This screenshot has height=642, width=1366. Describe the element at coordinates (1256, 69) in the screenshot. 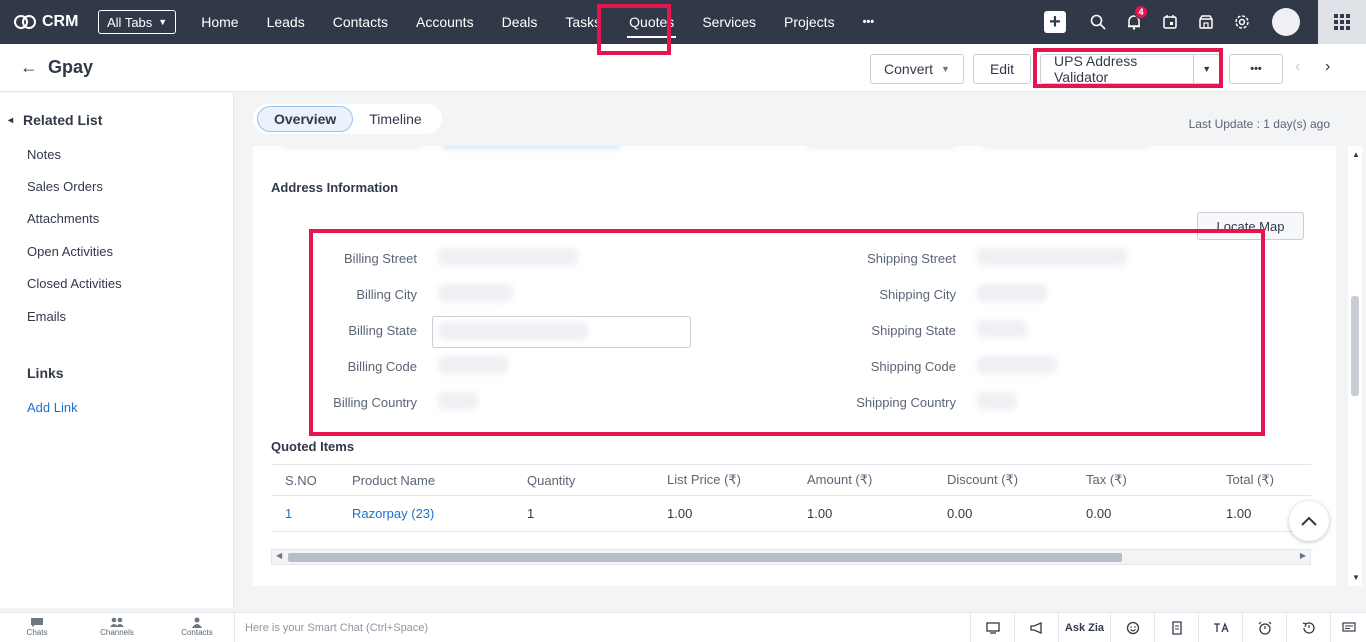

I see `more-actions-button: •••` at that location.